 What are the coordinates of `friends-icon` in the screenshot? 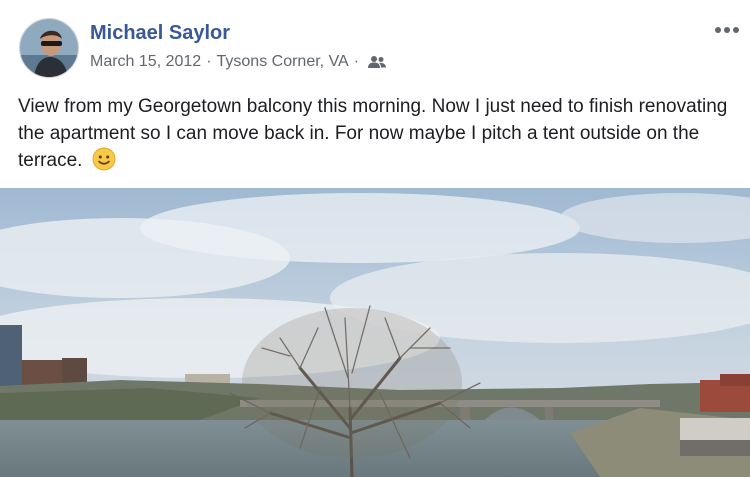 It's located at (377, 62).